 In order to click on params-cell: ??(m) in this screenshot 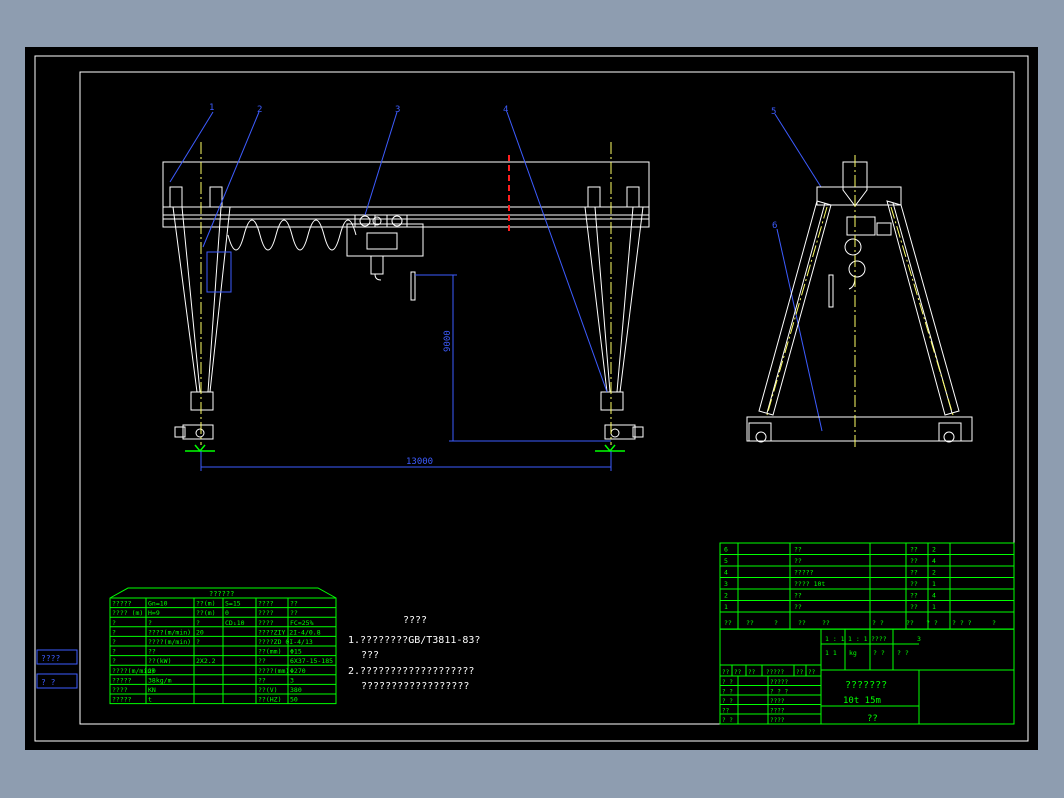, I will do `click(206, 604)`.